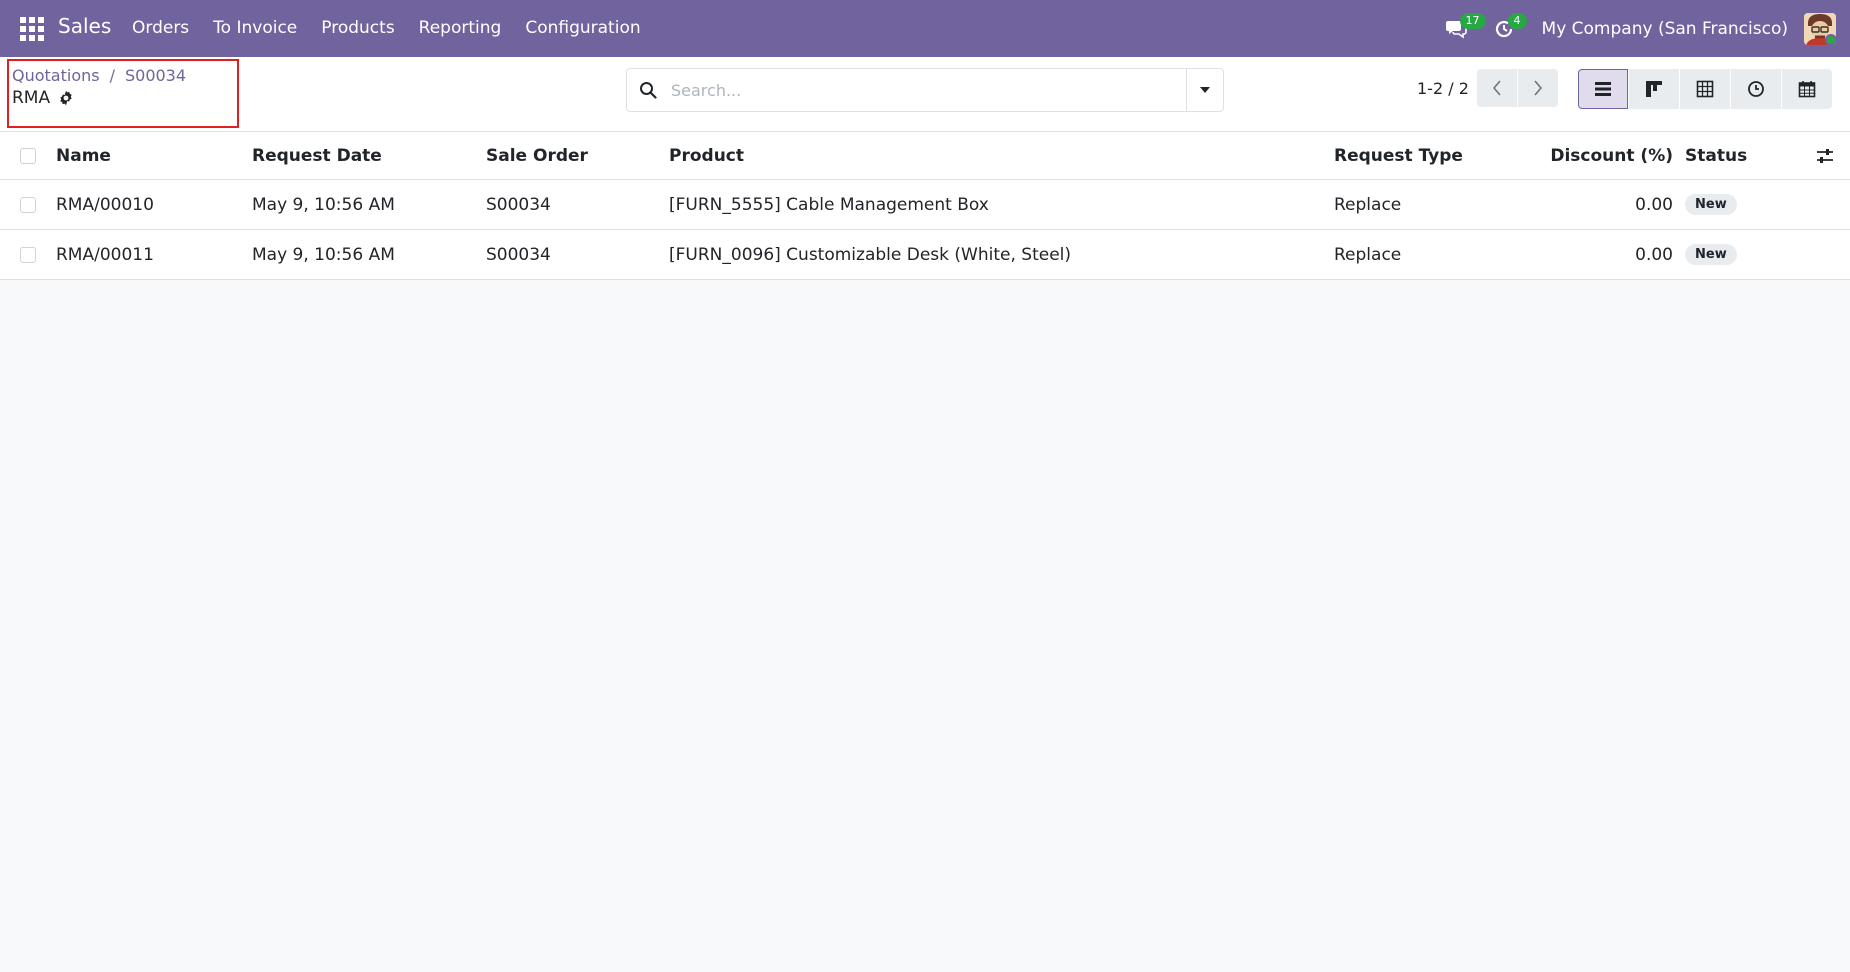  What do you see at coordinates (357, 28) in the screenshot?
I see `menu-products: Products` at bounding box center [357, 28].